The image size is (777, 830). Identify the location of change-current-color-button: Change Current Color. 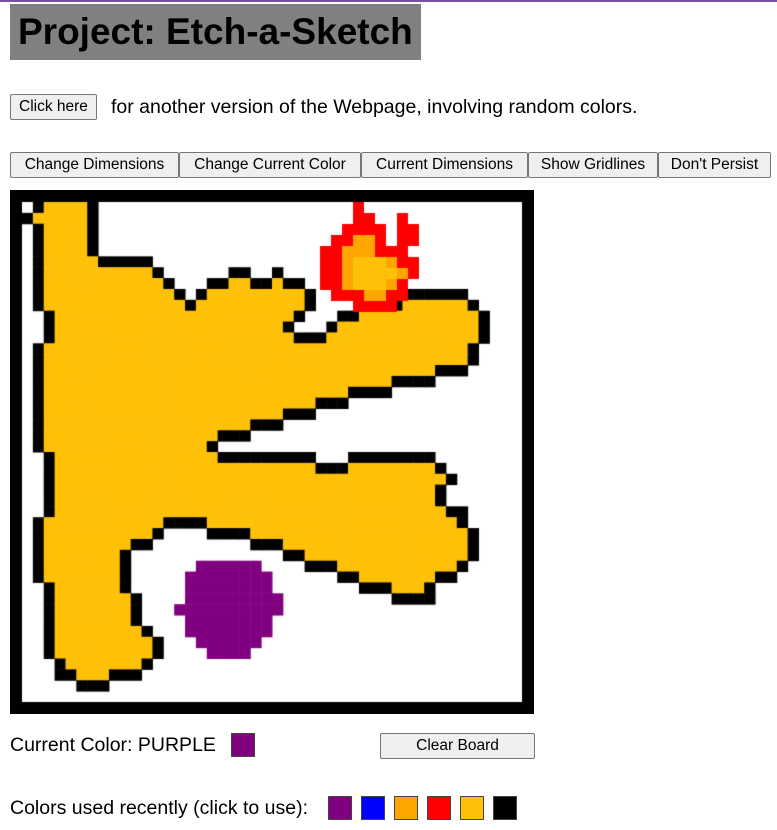
(270, 165).